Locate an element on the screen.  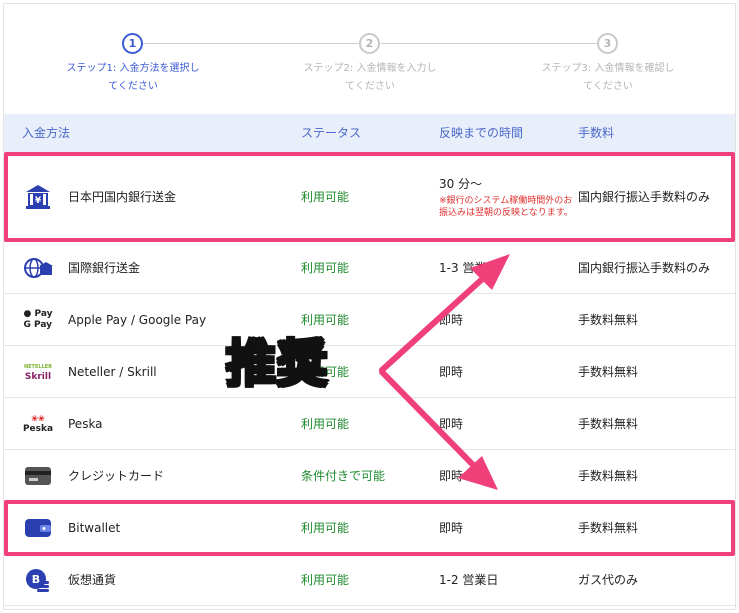
globe-bank-icon is located at coordinates (38, 267).